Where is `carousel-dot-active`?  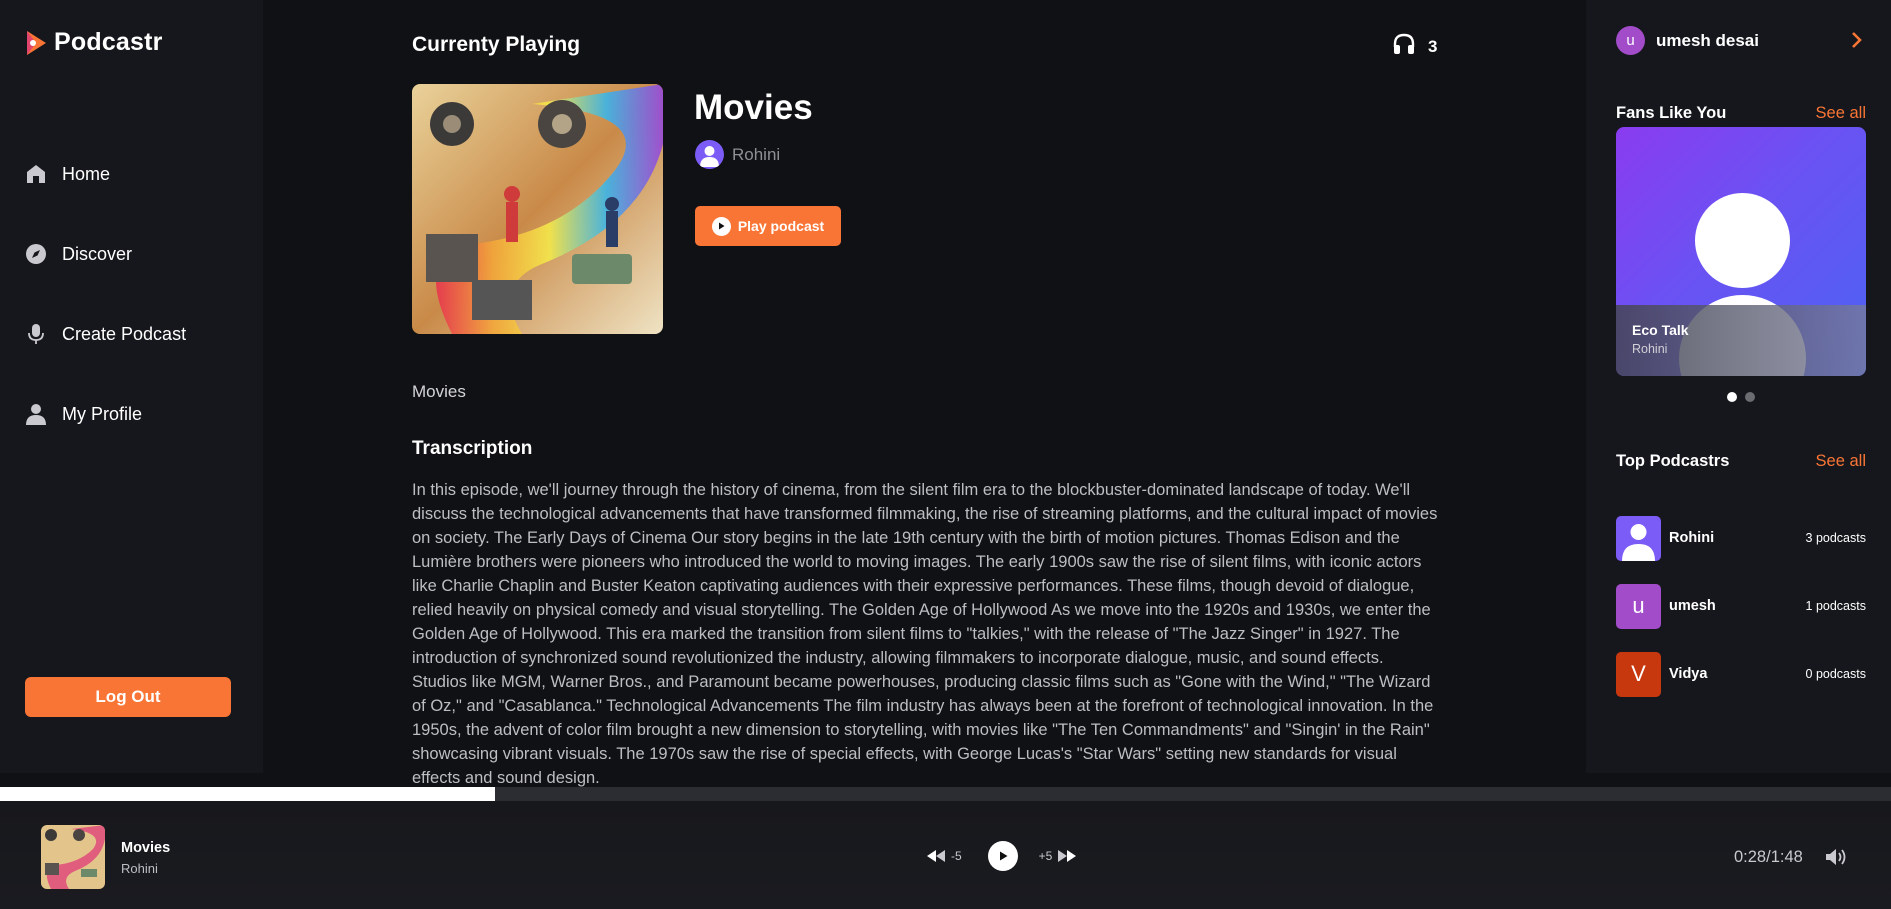 carousel-dot-active is located at coordinates (1732, 397).